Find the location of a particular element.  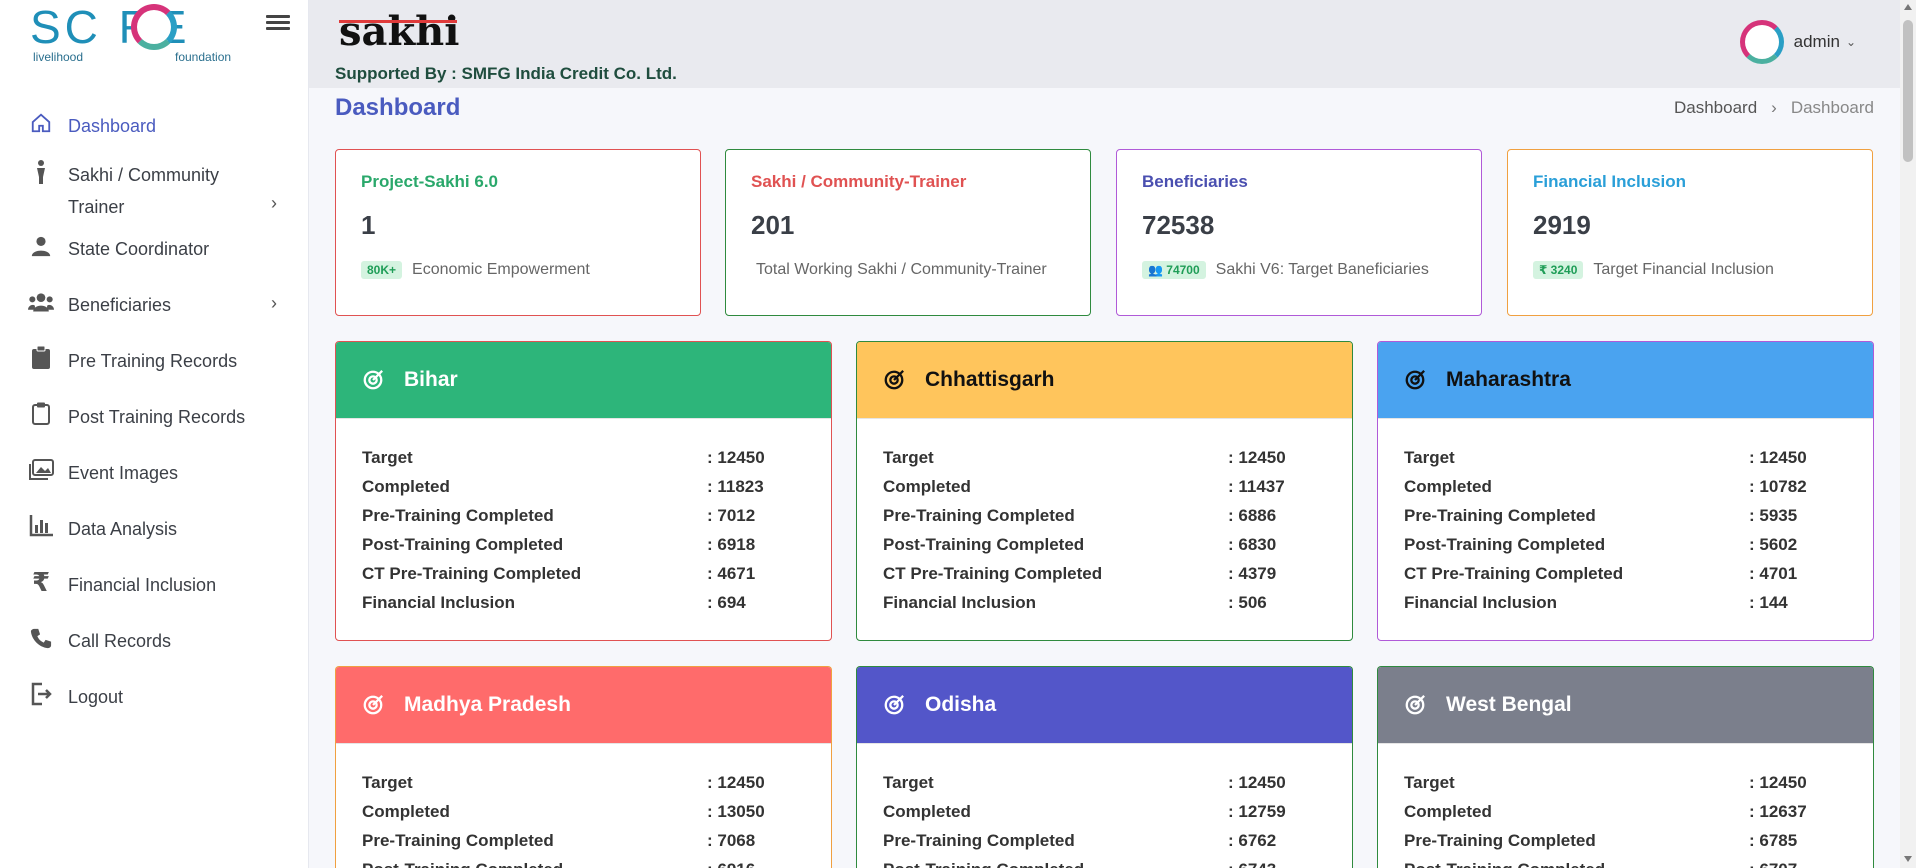

stat-label: Financial Inclusion is located at coordinates (439, 602).